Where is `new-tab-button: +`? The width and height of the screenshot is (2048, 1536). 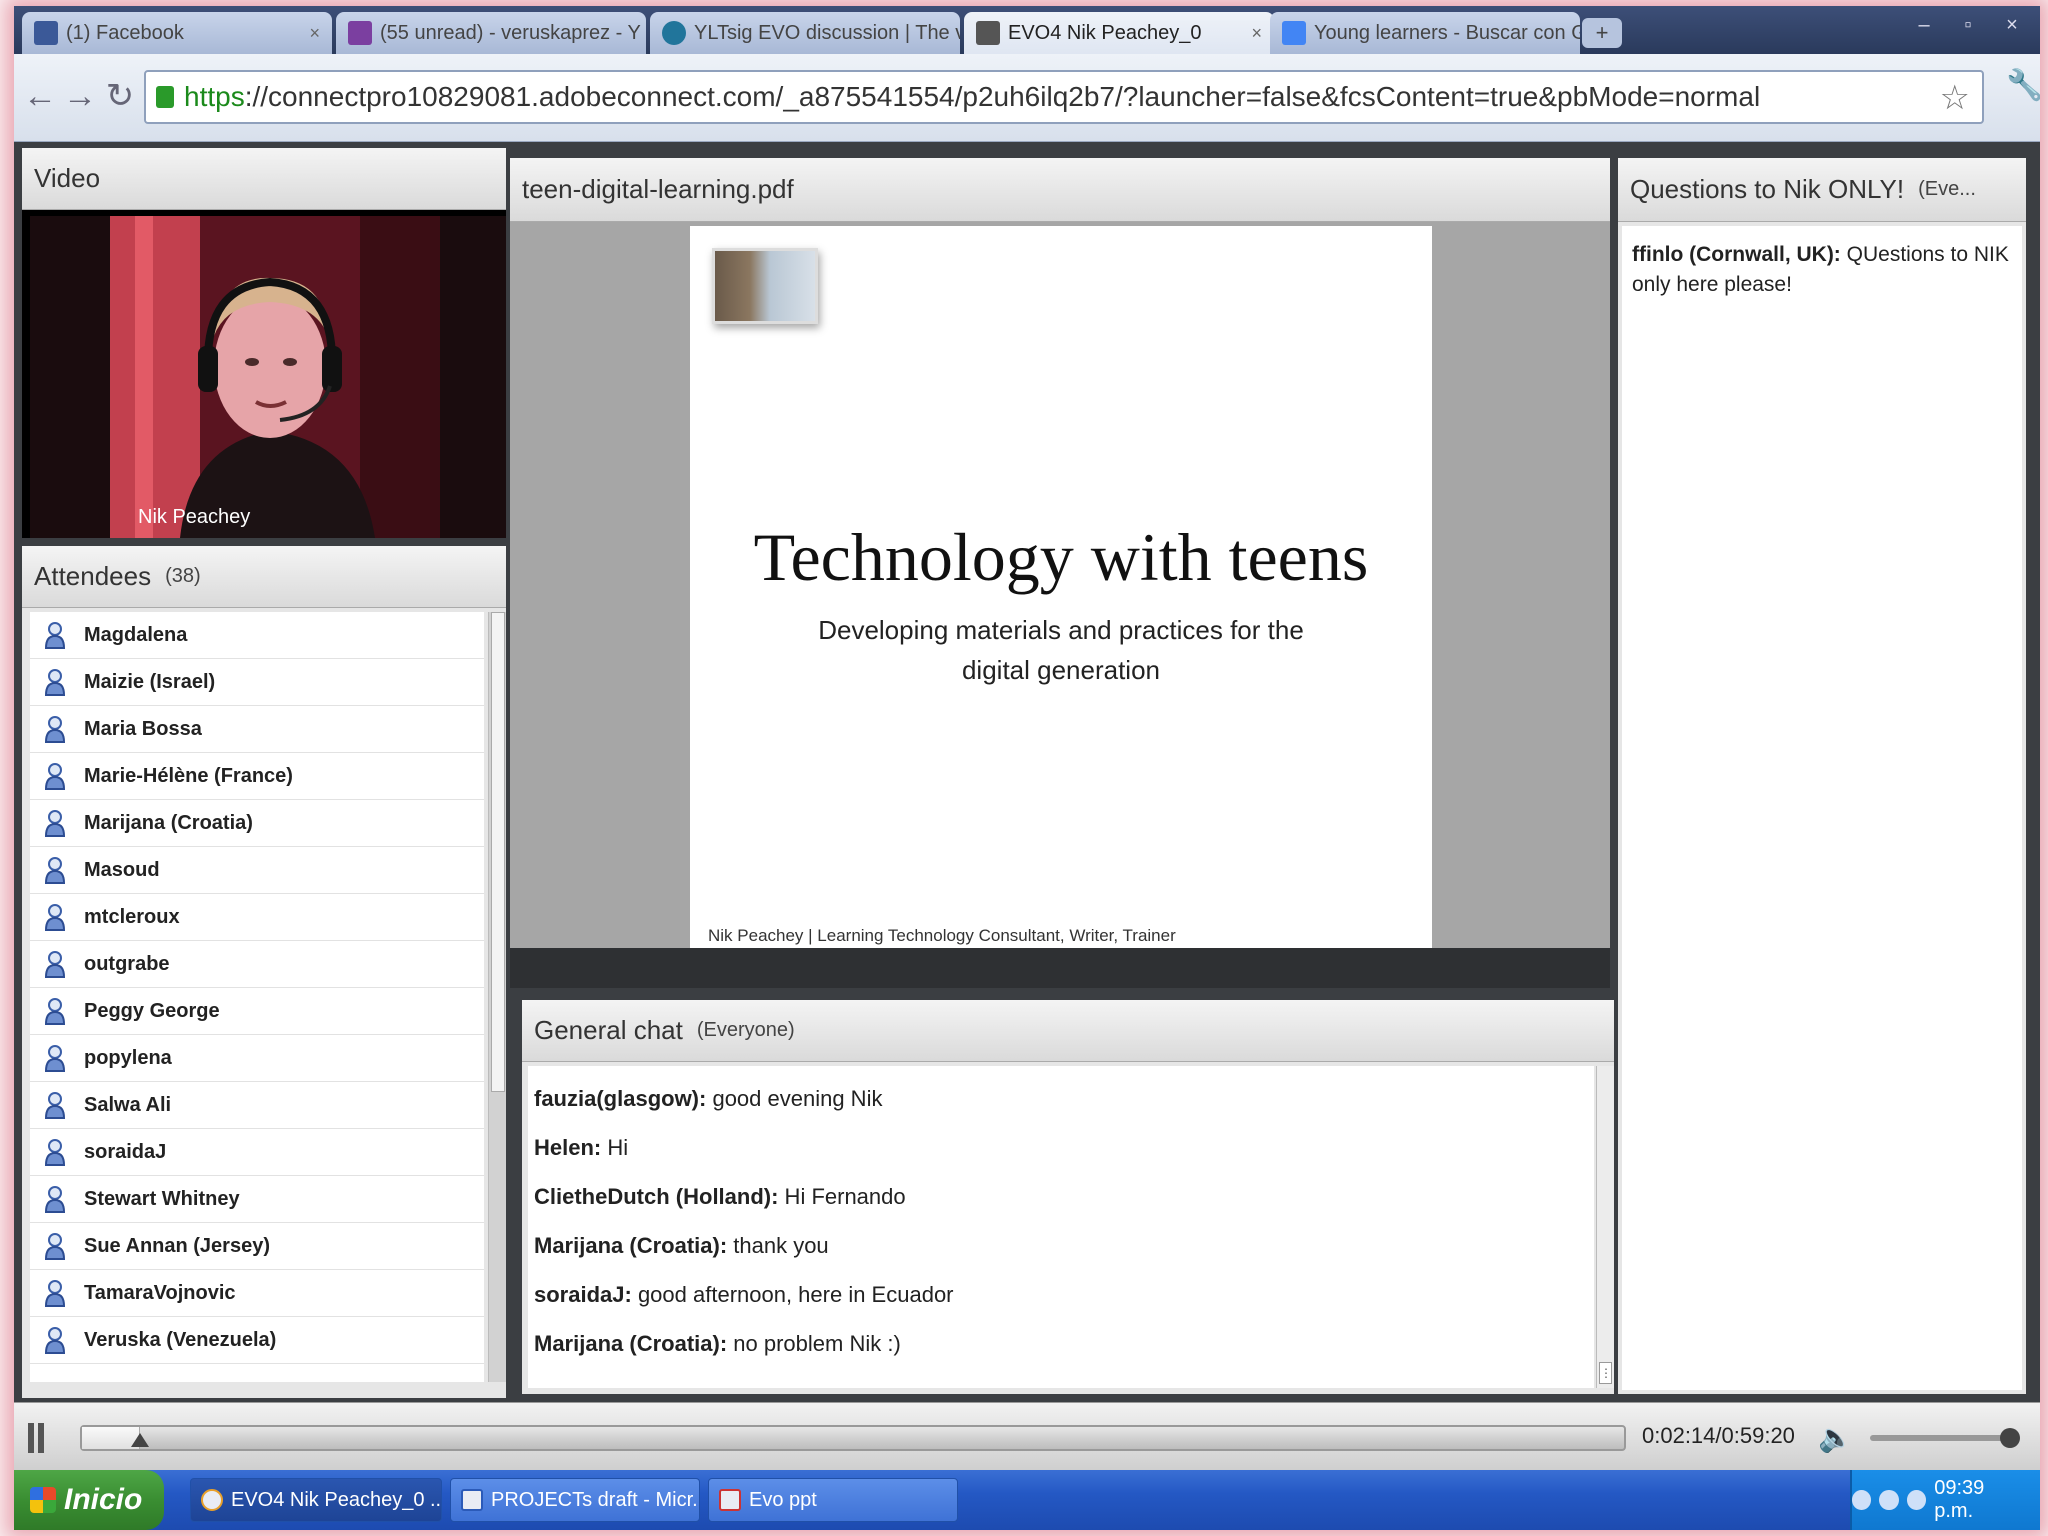 new-tab-button: + is located at coordinates (1602, 33).